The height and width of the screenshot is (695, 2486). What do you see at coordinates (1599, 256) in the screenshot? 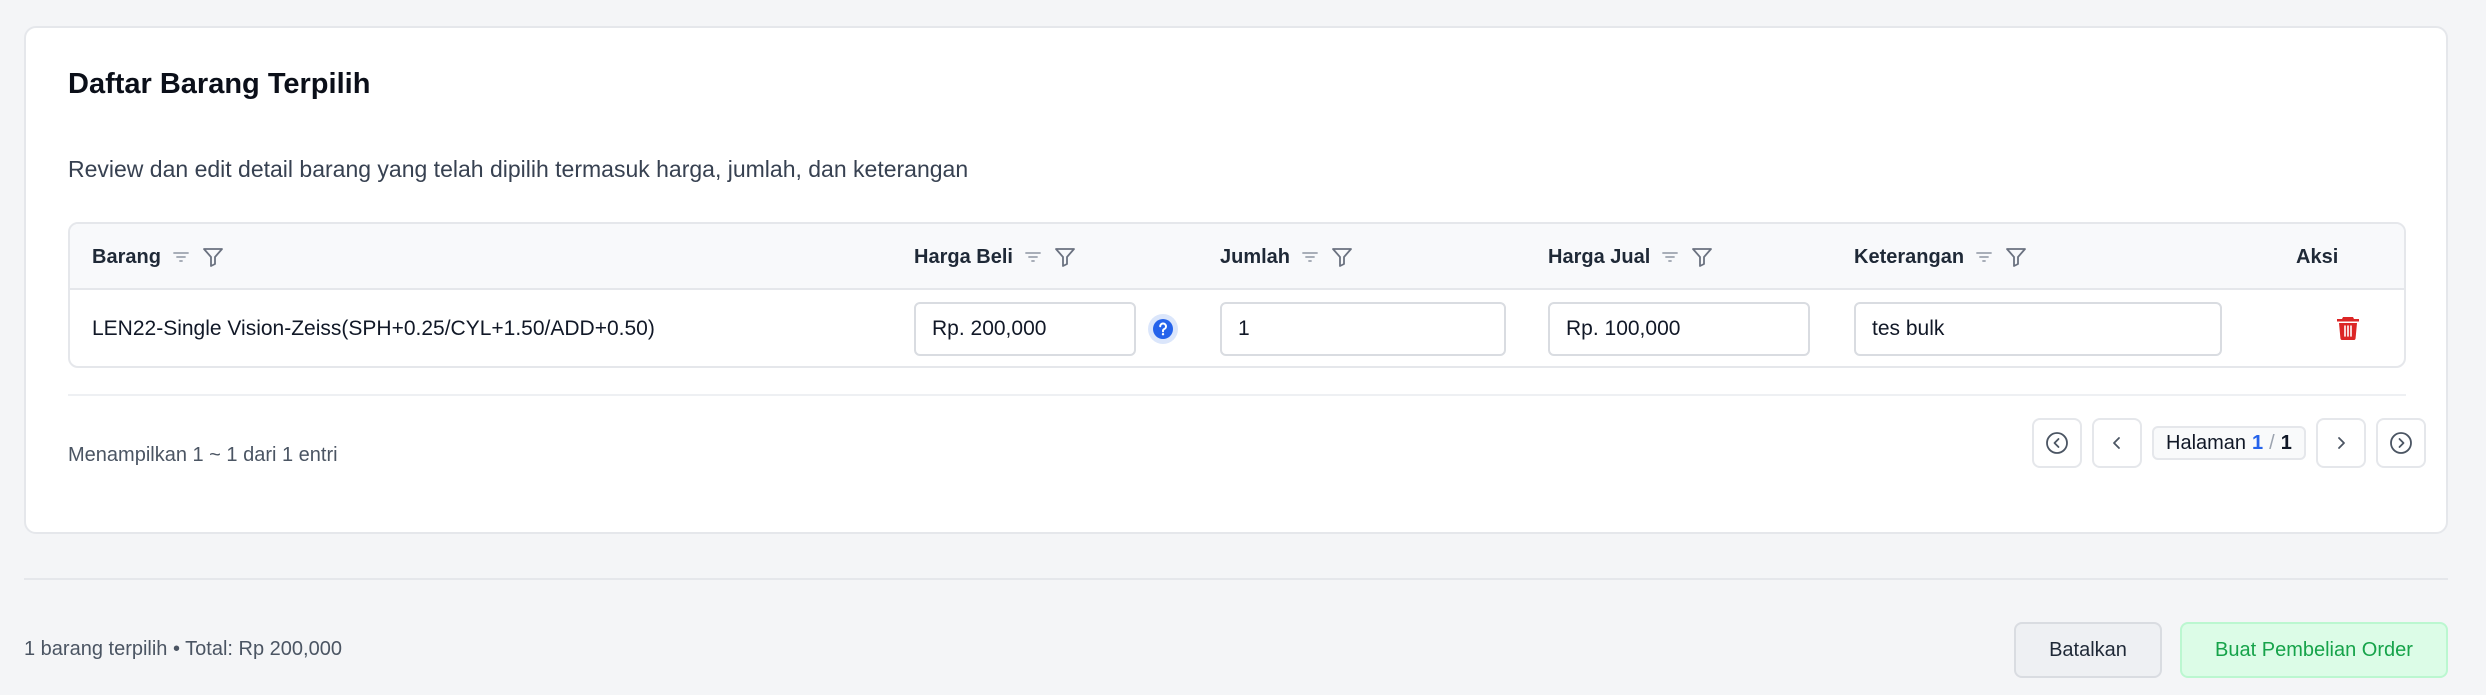
I see `column-label: Harga Jual` at bounding box center [1599, 256].